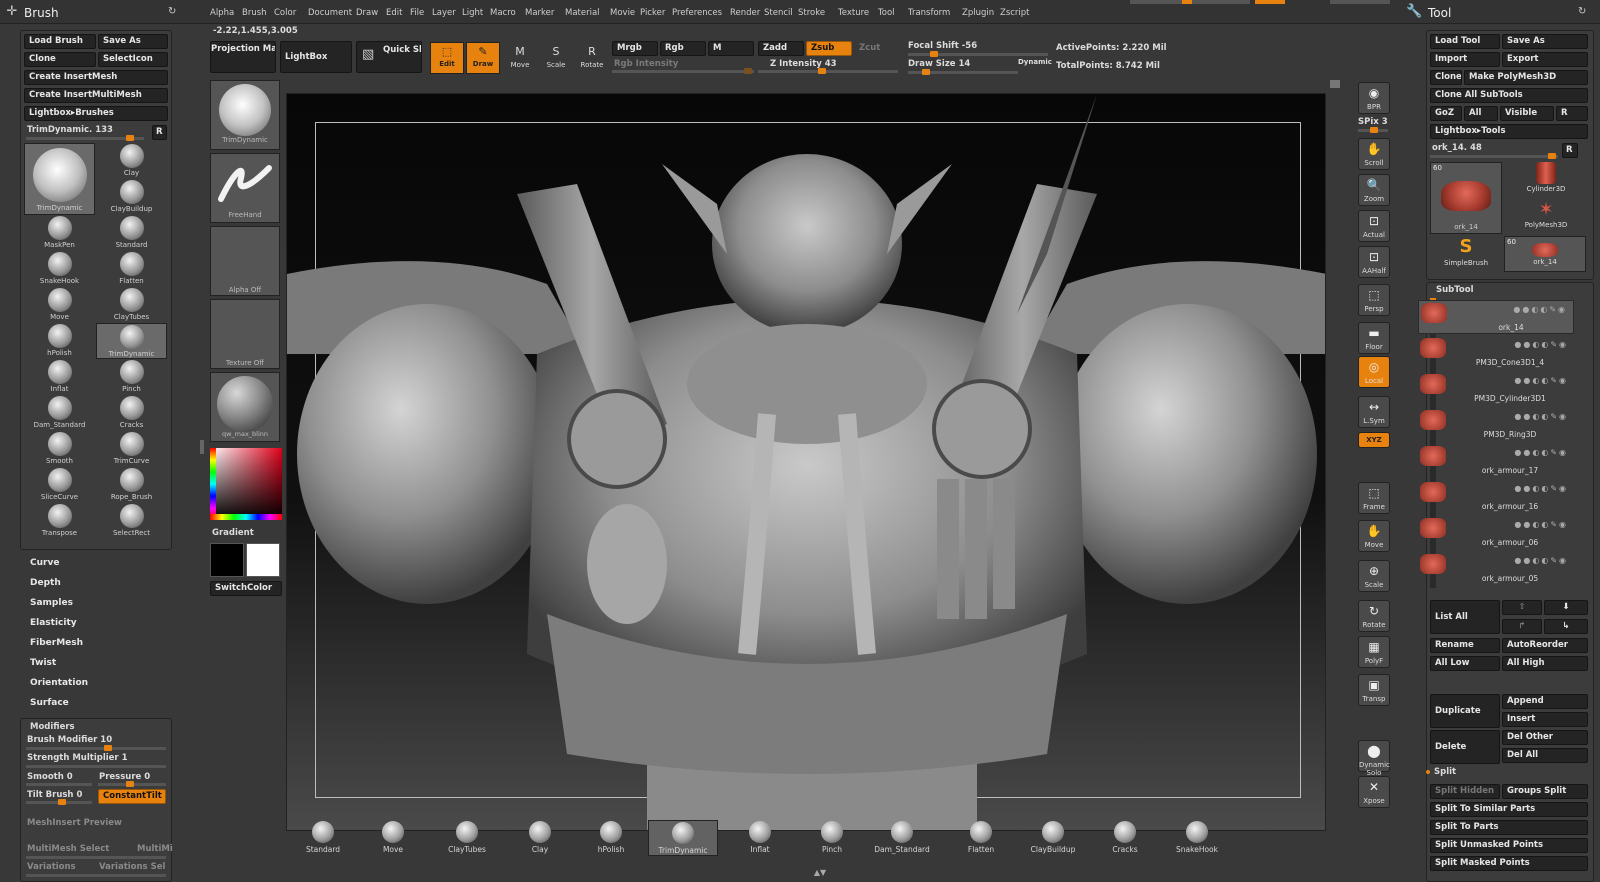 The width and height of the screenshot is (1600, 882). What do you see at coordinates (853, 13) in the screenshot?
I see `menu-texture: Texture` at bounding box center [853, 13].